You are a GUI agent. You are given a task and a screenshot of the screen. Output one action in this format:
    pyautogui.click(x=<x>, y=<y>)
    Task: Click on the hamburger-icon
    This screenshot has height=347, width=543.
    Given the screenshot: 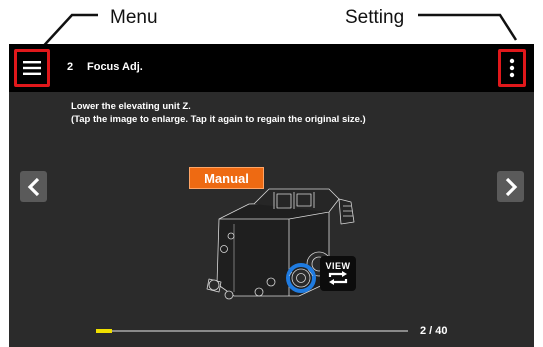 What is the action you would take?
    pyautogui.click(x=32, y=68)
    